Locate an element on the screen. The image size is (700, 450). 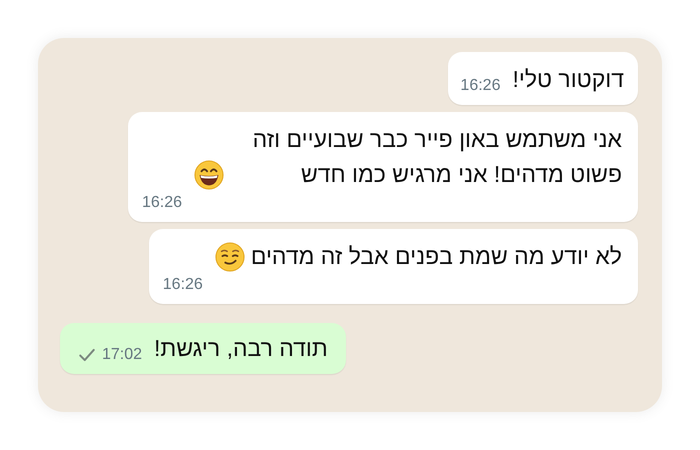
message-text: דוקטור טלי! is located at coordinates (568, 79).